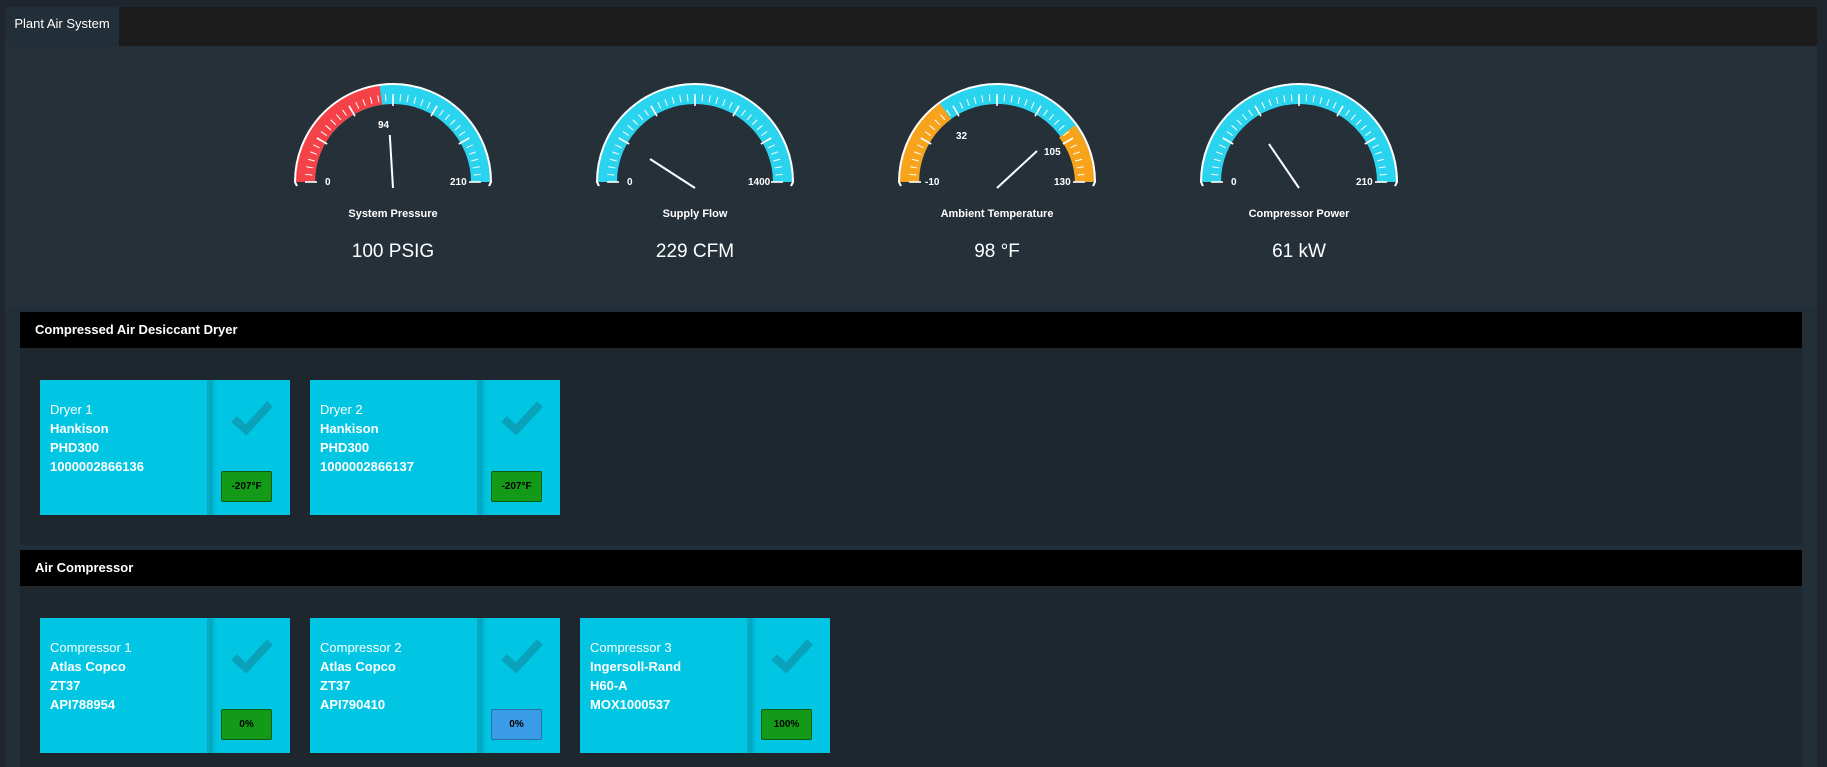 Image resolution: width=1827 pixels, height=767 pixels. I want to click on gauge-compressor-power: 0 210 Compressor Power 61 kW, so click(1299, 169).